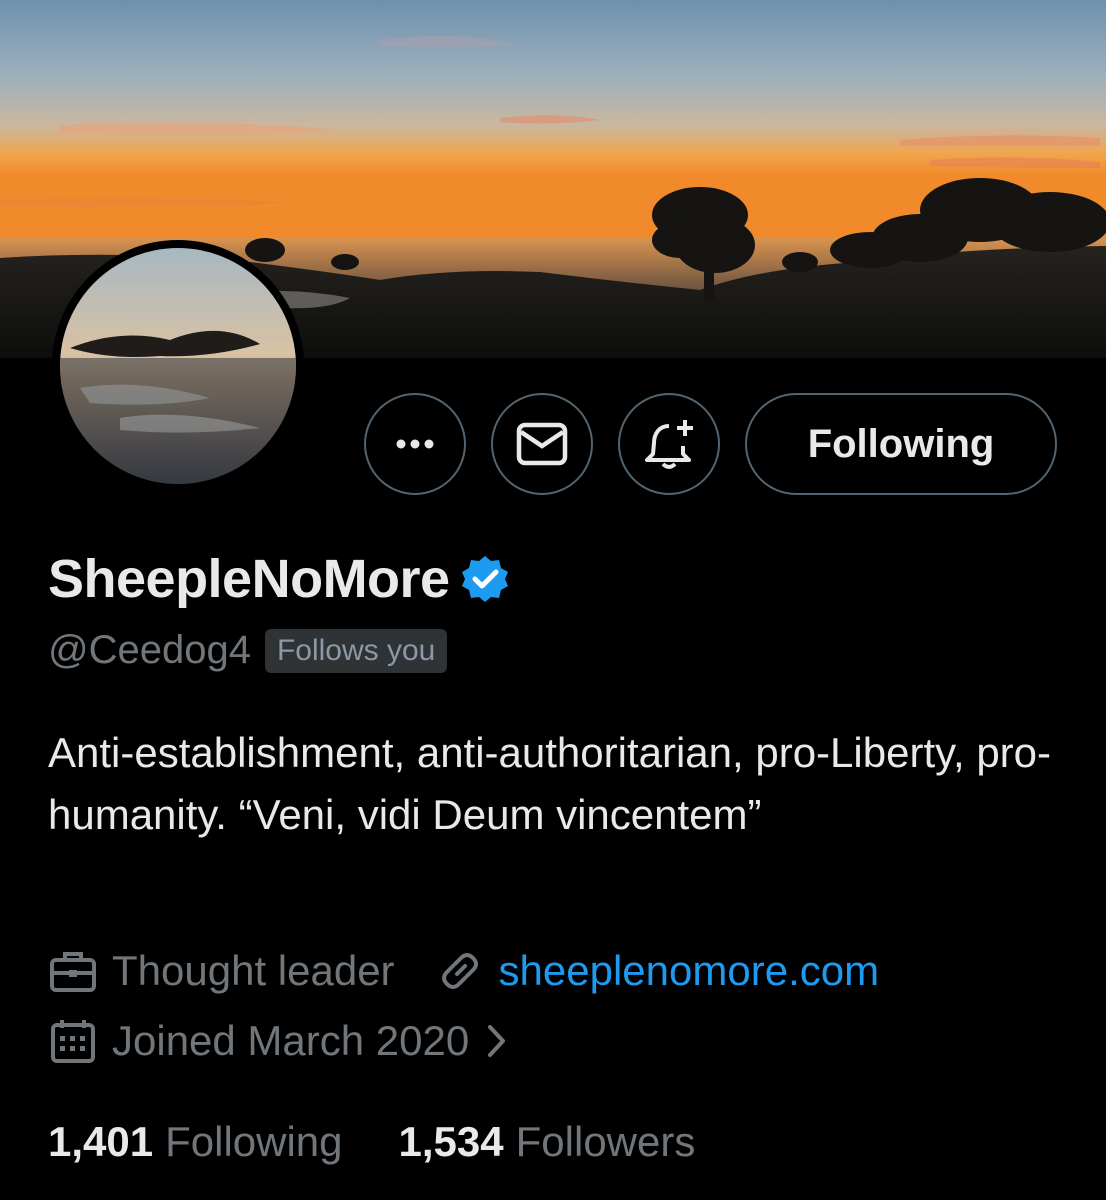  I want to click on display-name-row: SheepleNoMore, so click(279, 579).